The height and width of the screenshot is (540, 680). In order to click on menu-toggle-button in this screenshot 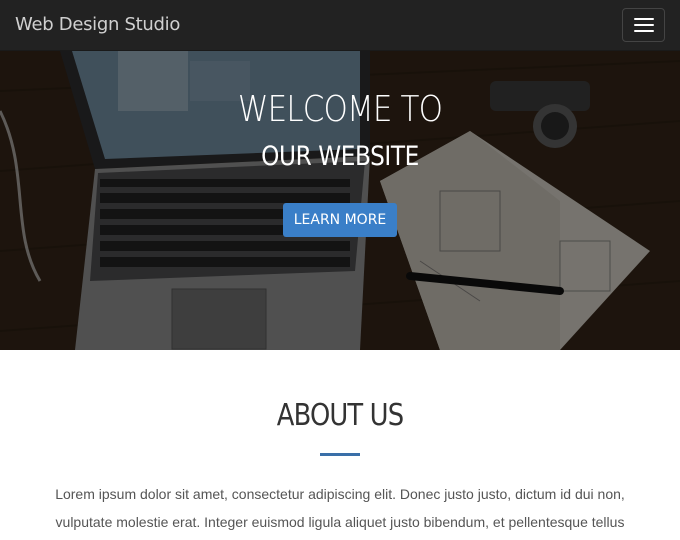, I will do `click(643, 25)`.